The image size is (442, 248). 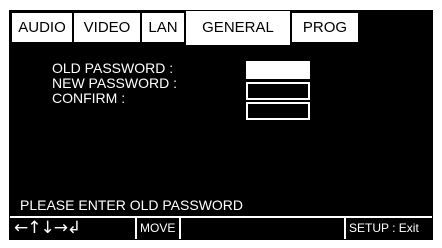 What do you see at coordinates (278, 70) in the screenshot?
I see `old-password-field` at bounding box center [278, 70].